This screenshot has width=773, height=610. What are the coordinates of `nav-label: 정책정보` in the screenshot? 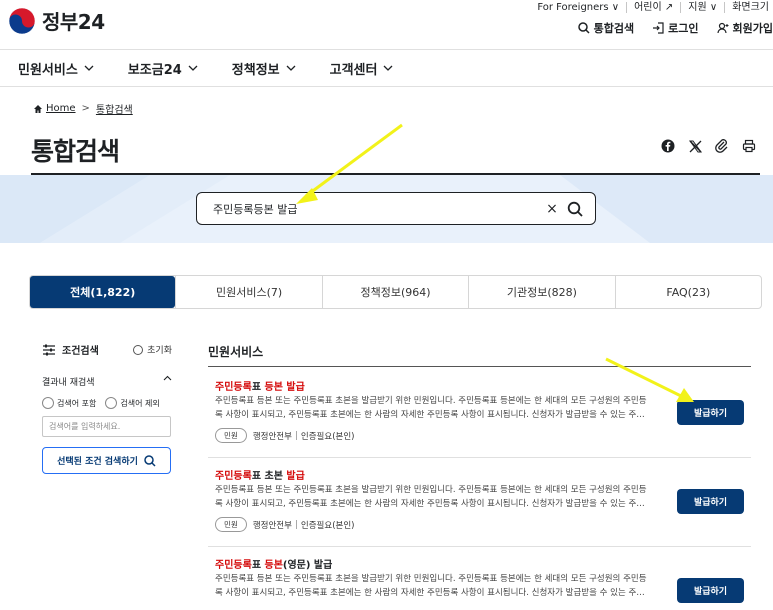 It's located at (255, 70).